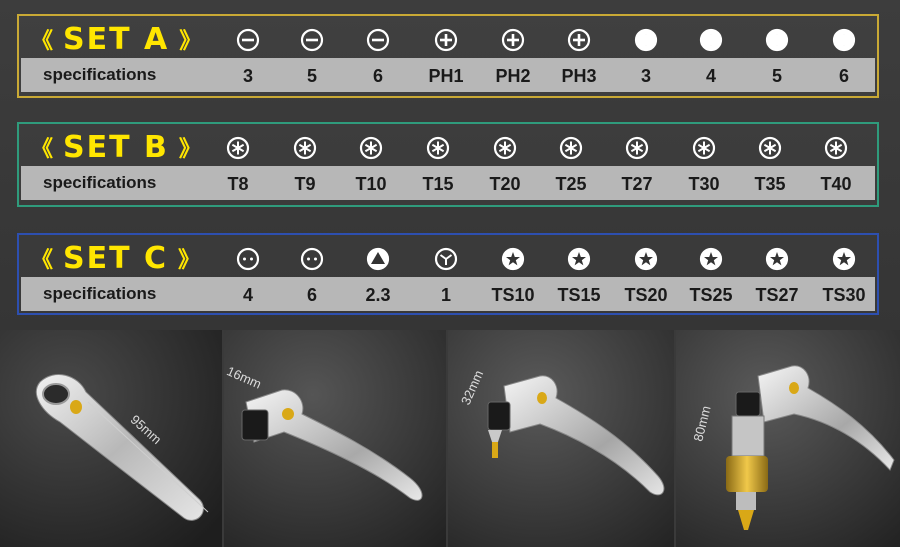 Image resolution: width=900 pixels, height=547 pixels. Describe the element at coordinates (579, 295) in the screenshot. I see `spec-value: TS15` at that location.